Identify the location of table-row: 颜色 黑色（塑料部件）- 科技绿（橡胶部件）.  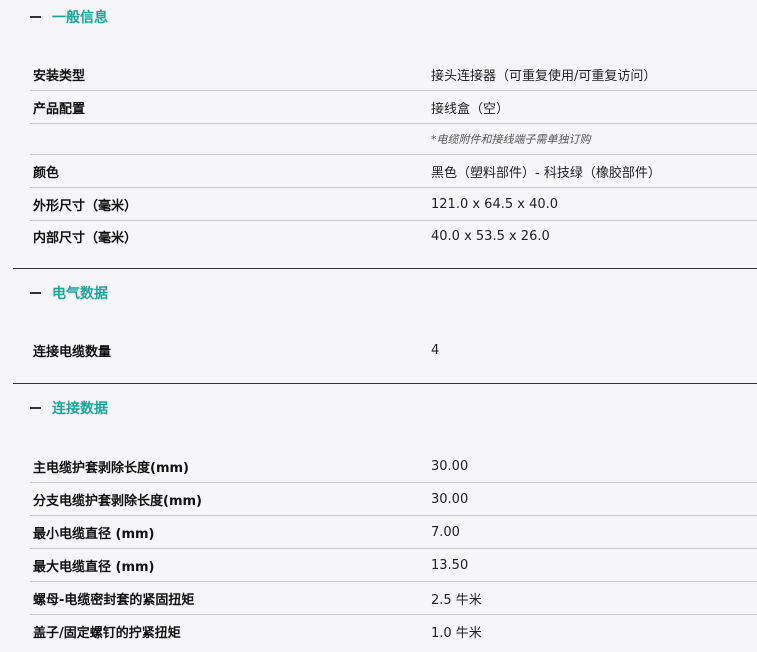
(393, 171).